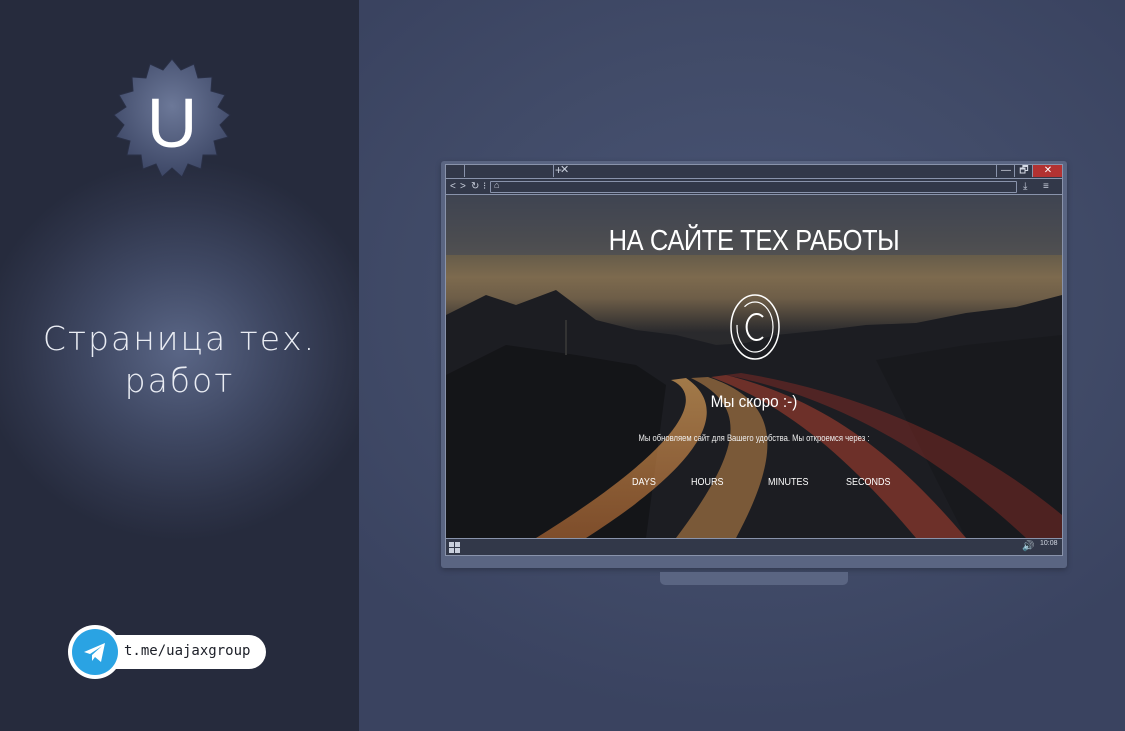 This screenshot has height=731, width=1125. I want to click on countdown-hours-label: HOURS, so click(707, 482).